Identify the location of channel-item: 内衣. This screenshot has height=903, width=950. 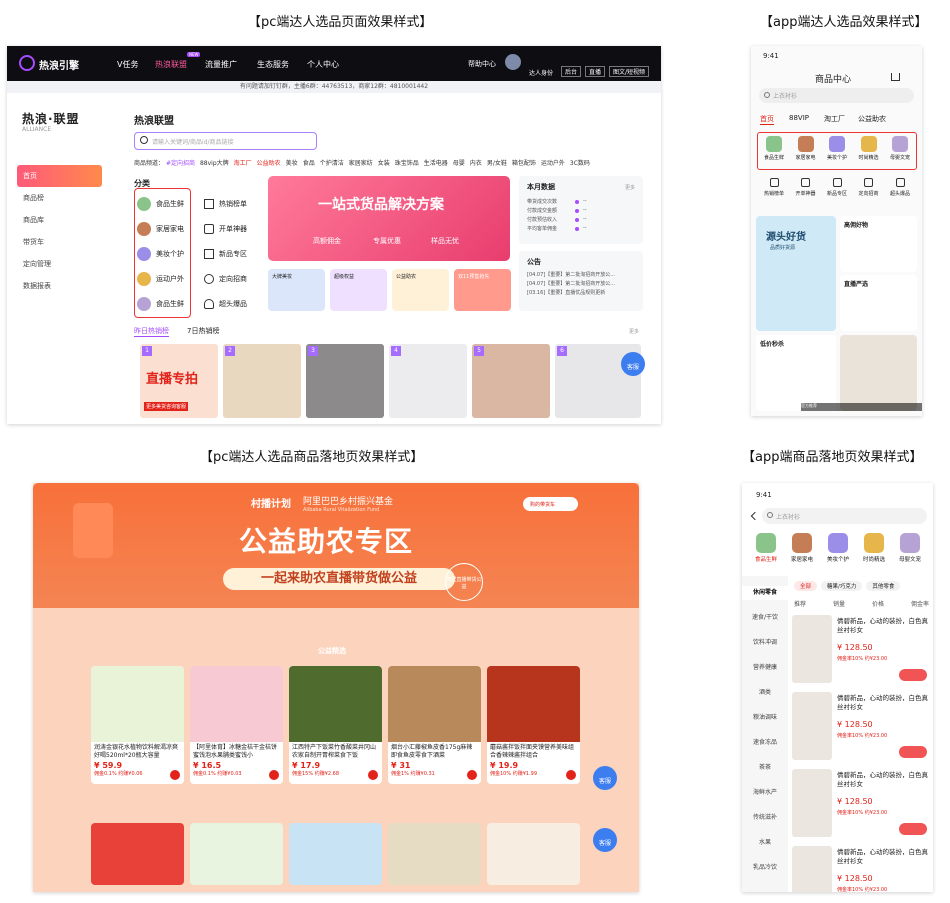
(476, 163).